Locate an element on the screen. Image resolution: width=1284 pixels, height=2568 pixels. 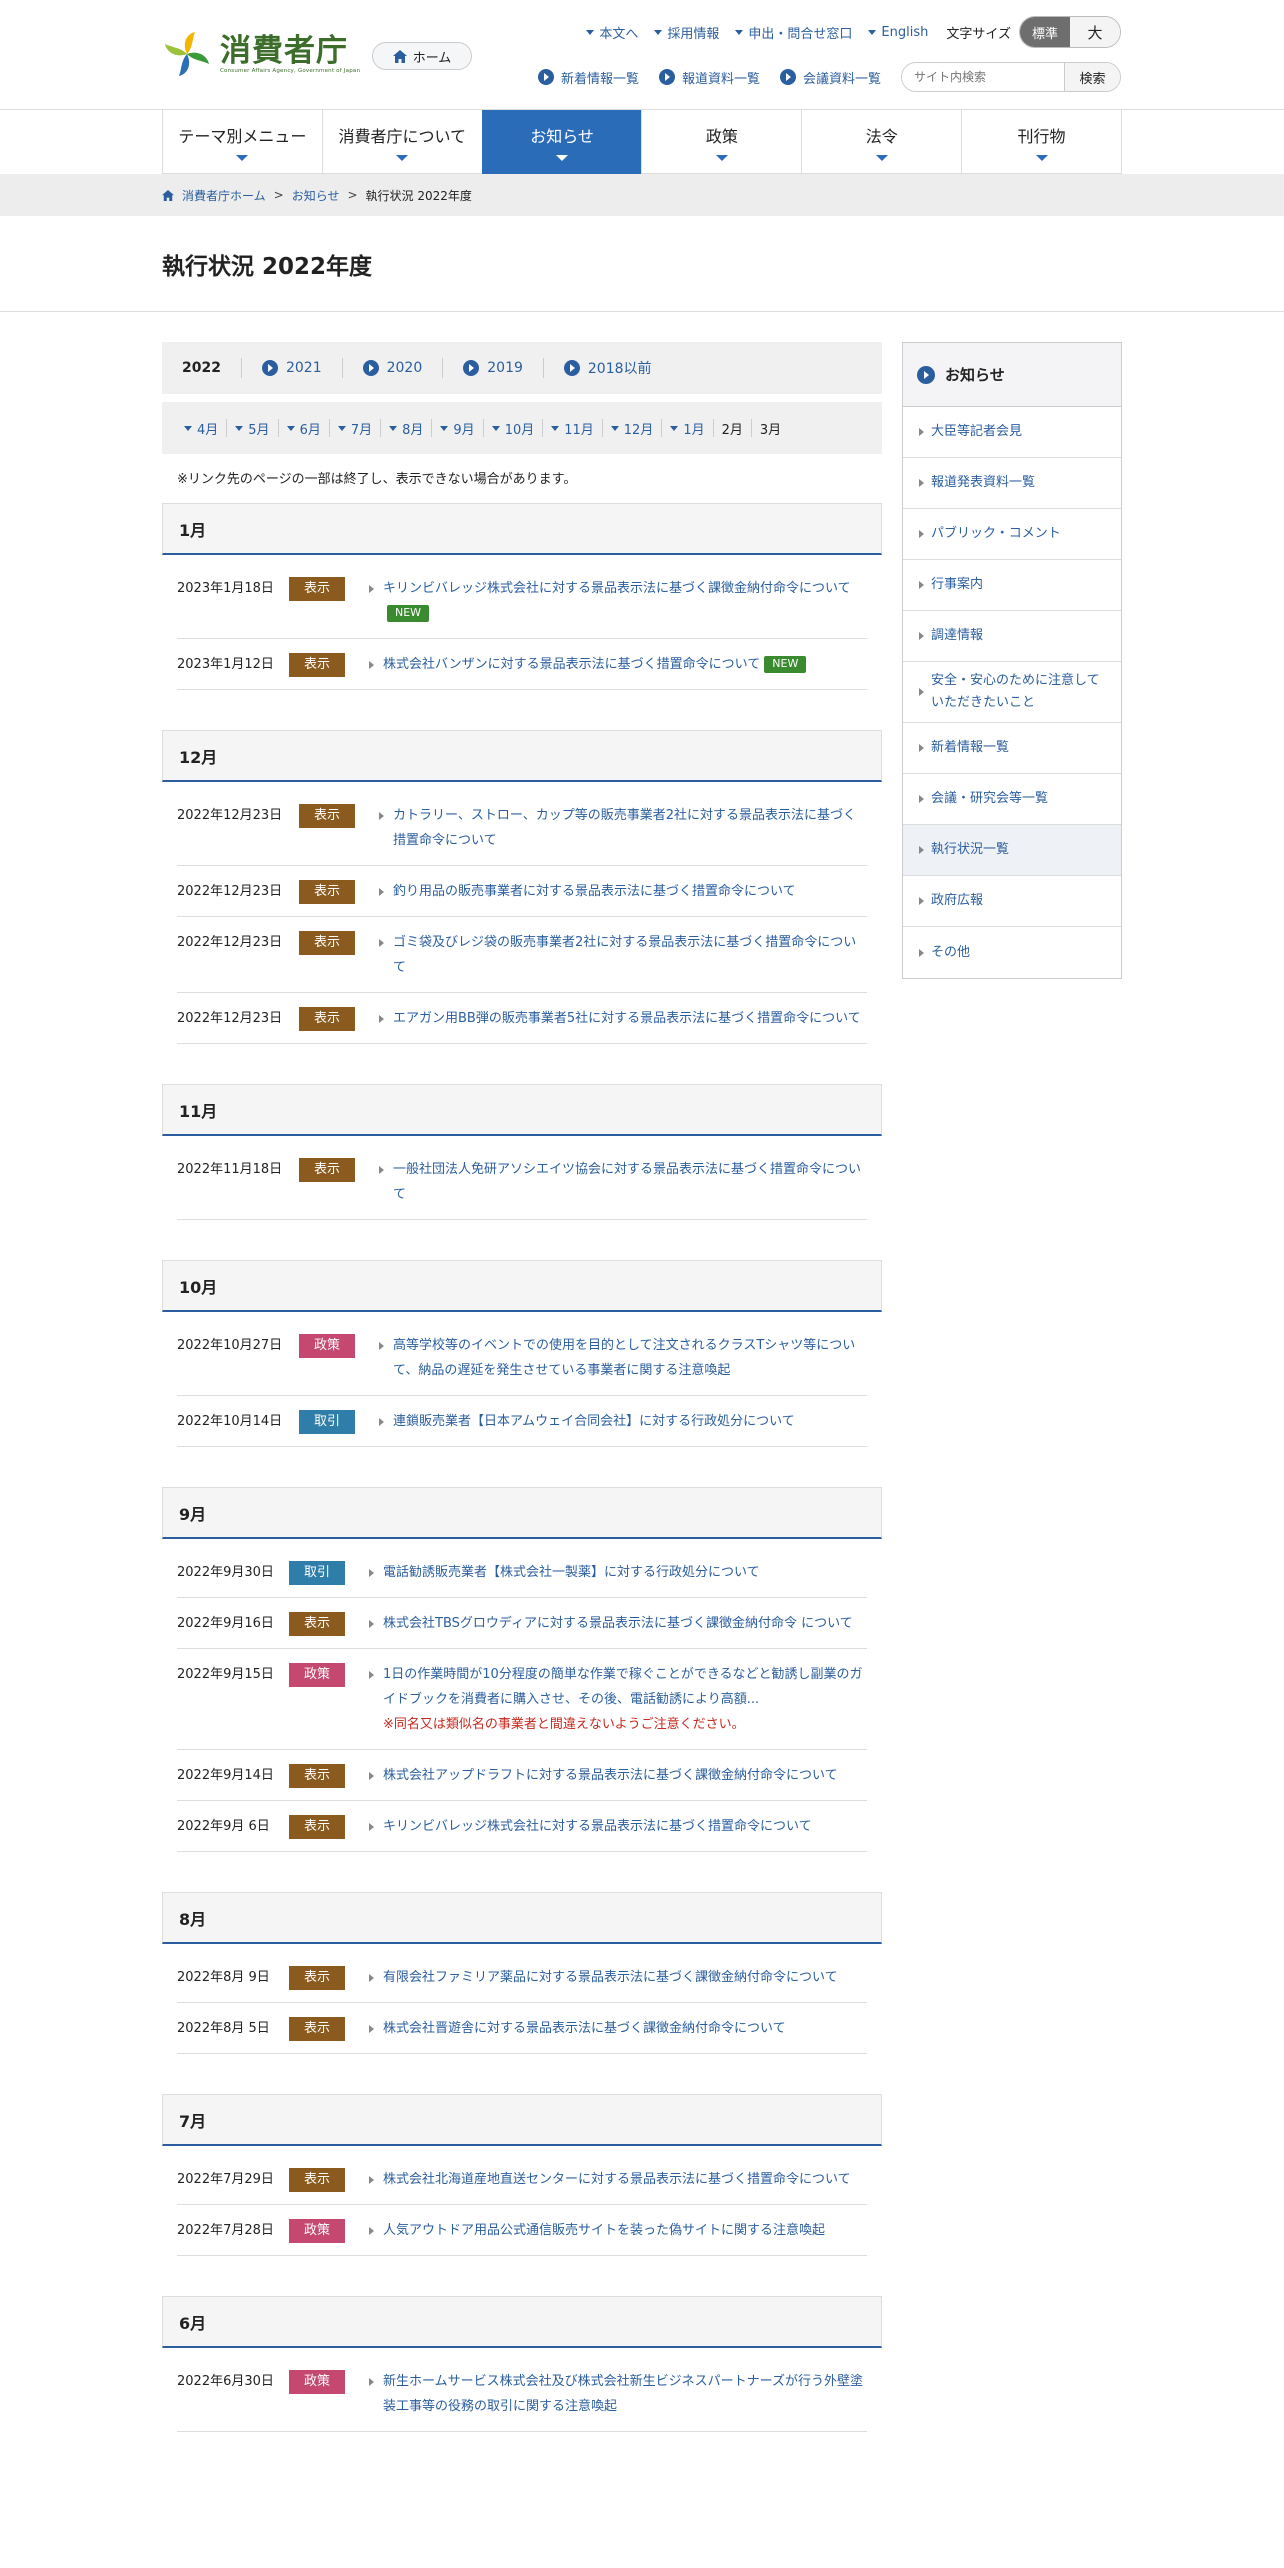
month-tab-link: 4月 is located at coordinates (201, 428).